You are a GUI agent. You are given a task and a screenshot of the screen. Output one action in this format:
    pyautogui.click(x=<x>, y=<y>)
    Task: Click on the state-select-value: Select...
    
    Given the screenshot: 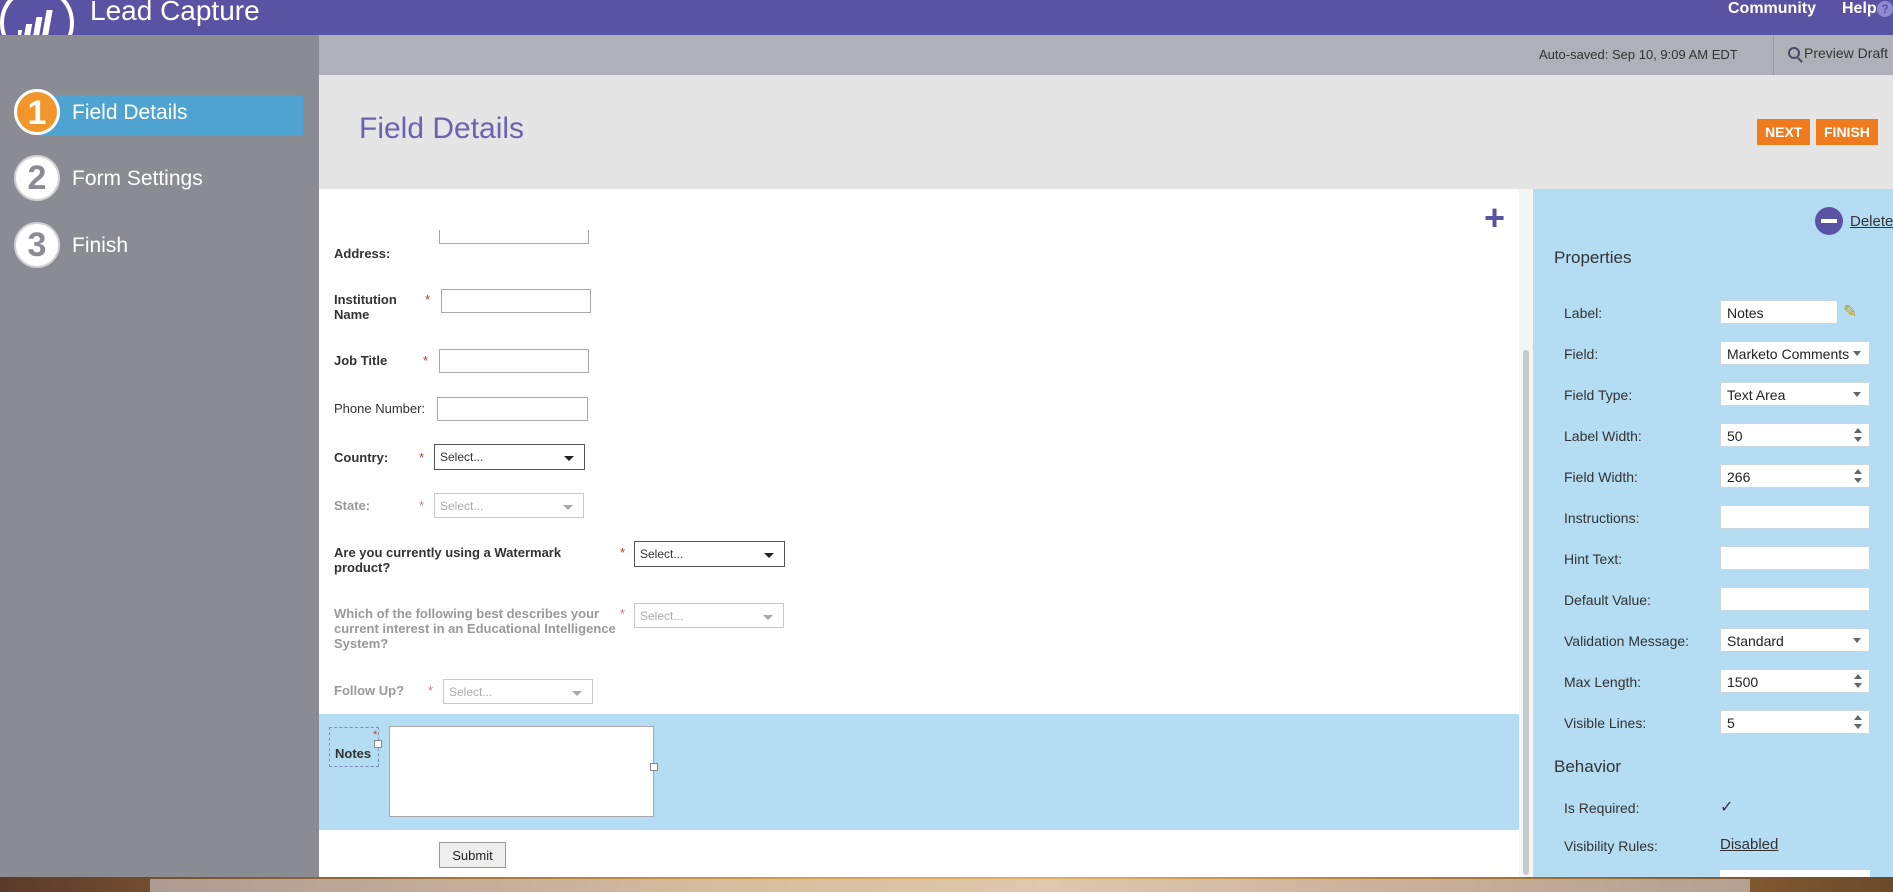 What is the action you would take?
    pyautogui.click(x=462, y=506)
    